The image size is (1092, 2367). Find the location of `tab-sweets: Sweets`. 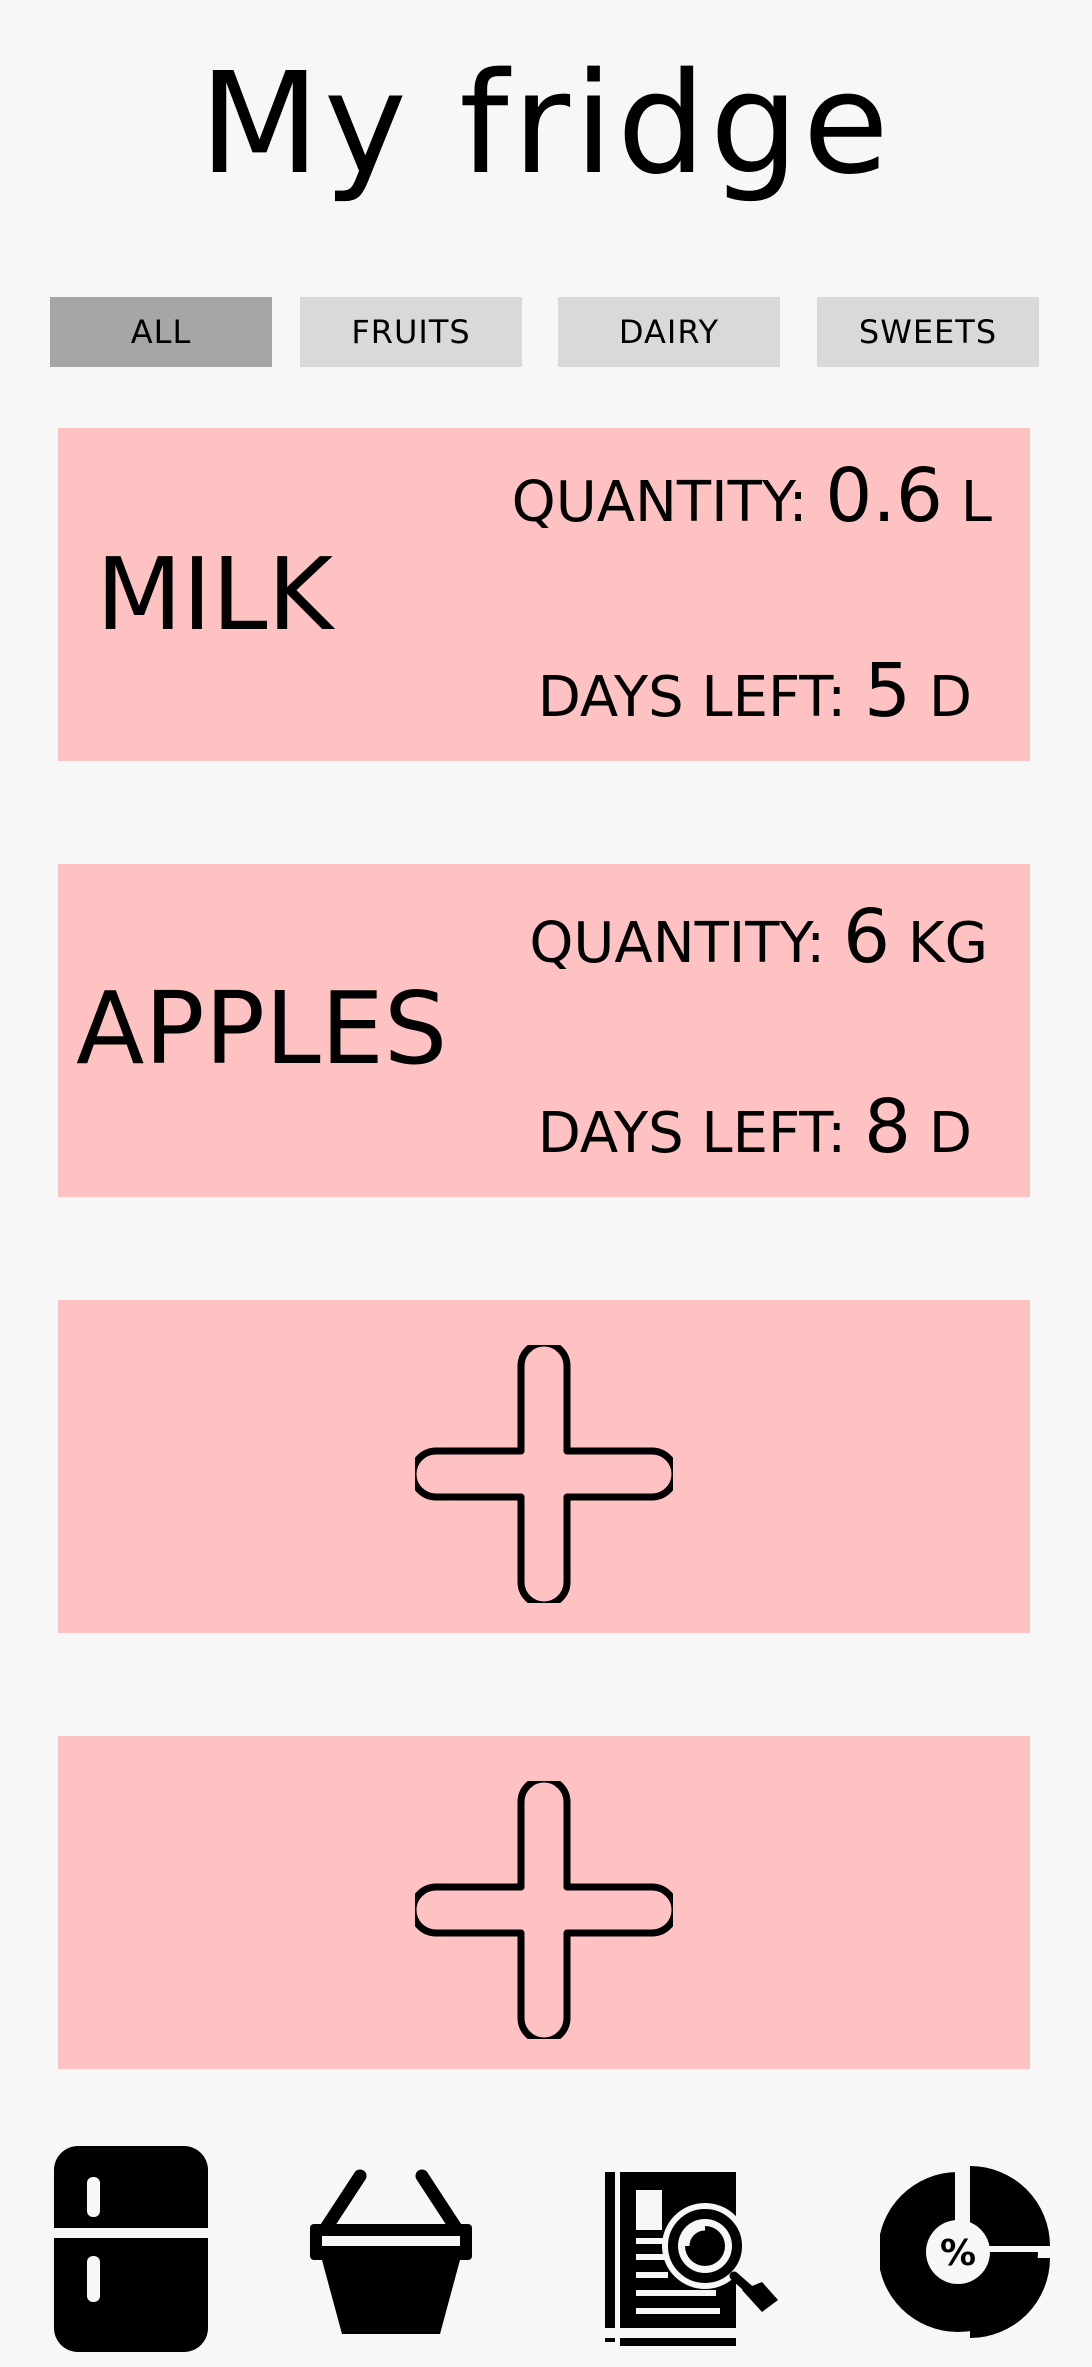

tab-sweets: Sweets is located at coordinates (928, 332).